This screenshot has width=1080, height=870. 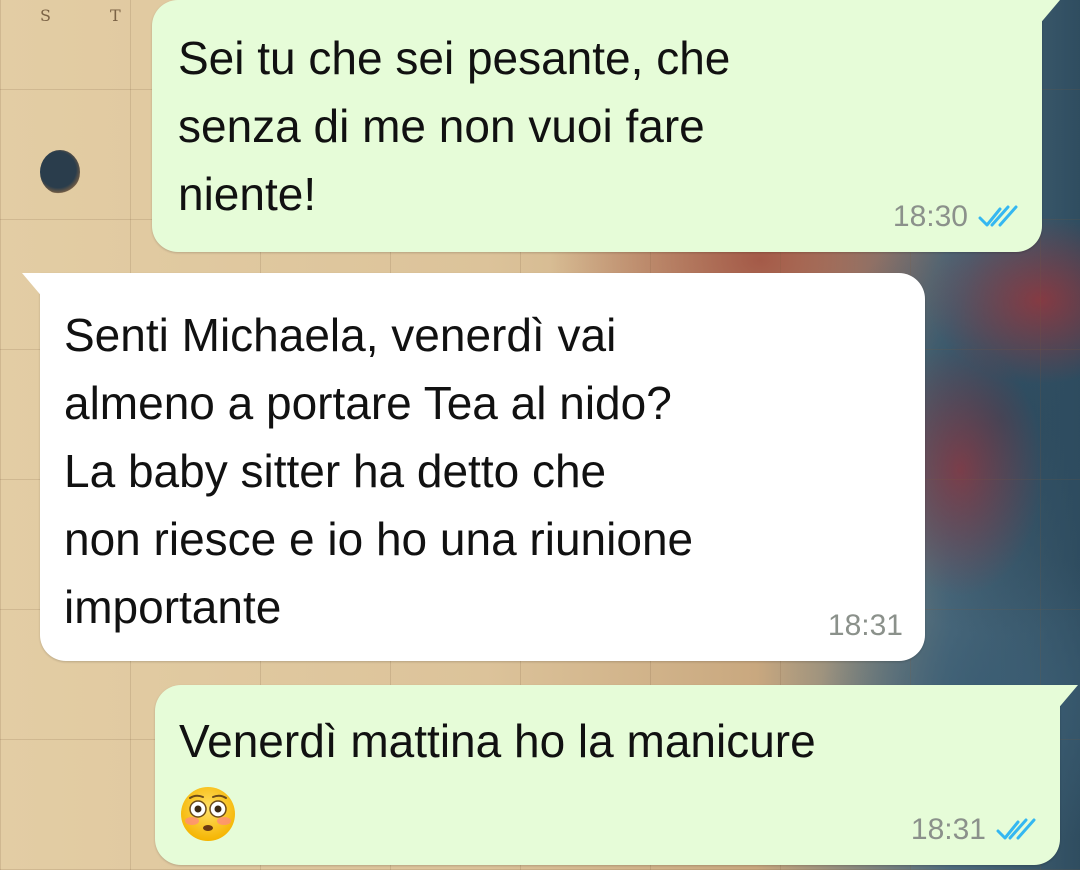 What do you see at coordinates (45, 15) in the screenshot?
I see `wallpaper-letter: S` at bounding box center [45, 15].